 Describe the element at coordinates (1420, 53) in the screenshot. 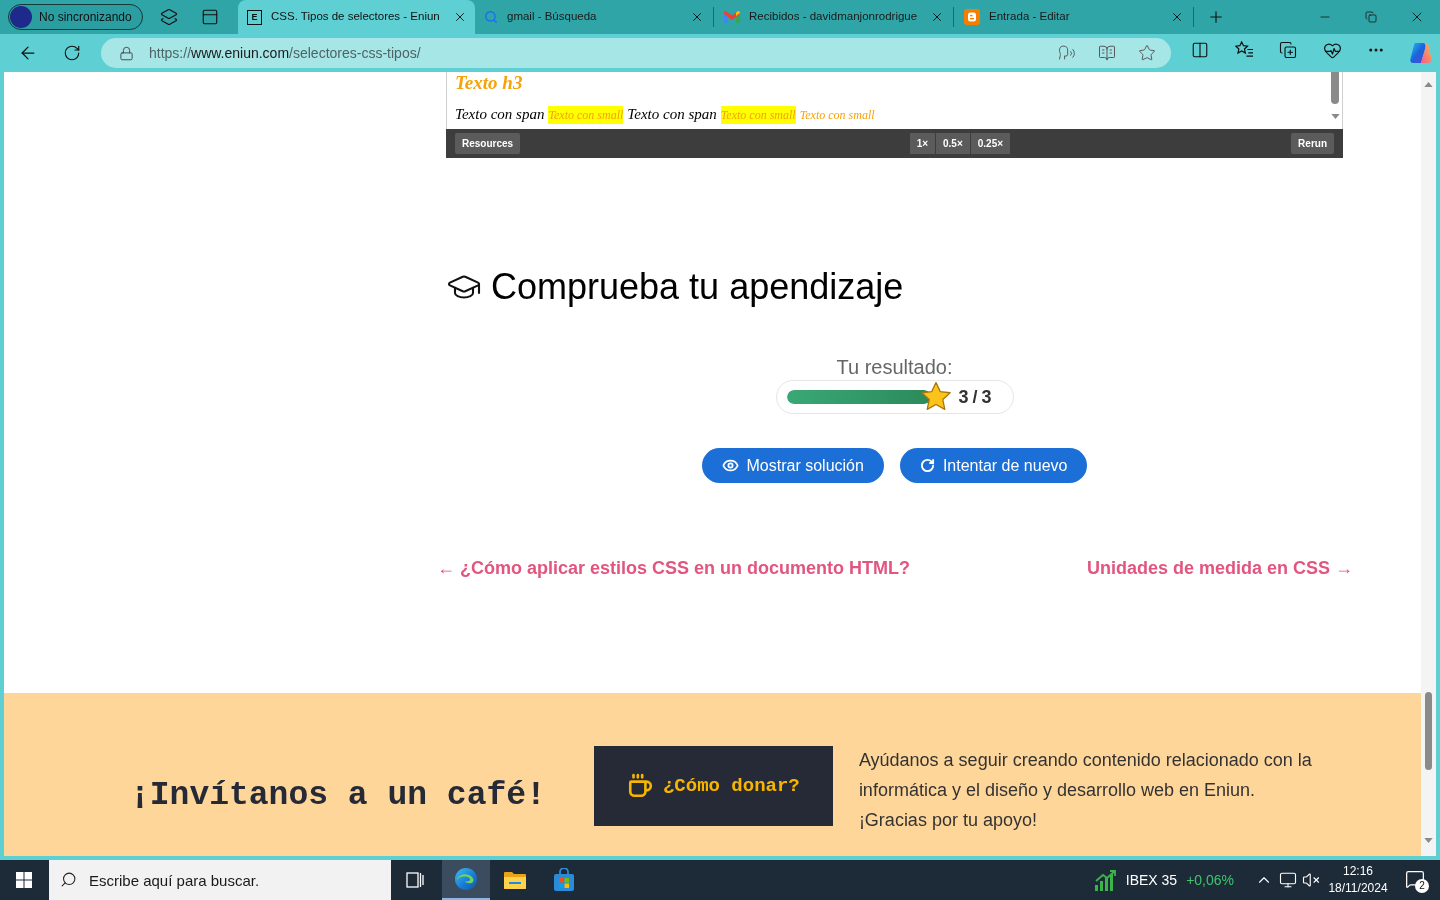

I see `gradient-logo-icon` at that location.